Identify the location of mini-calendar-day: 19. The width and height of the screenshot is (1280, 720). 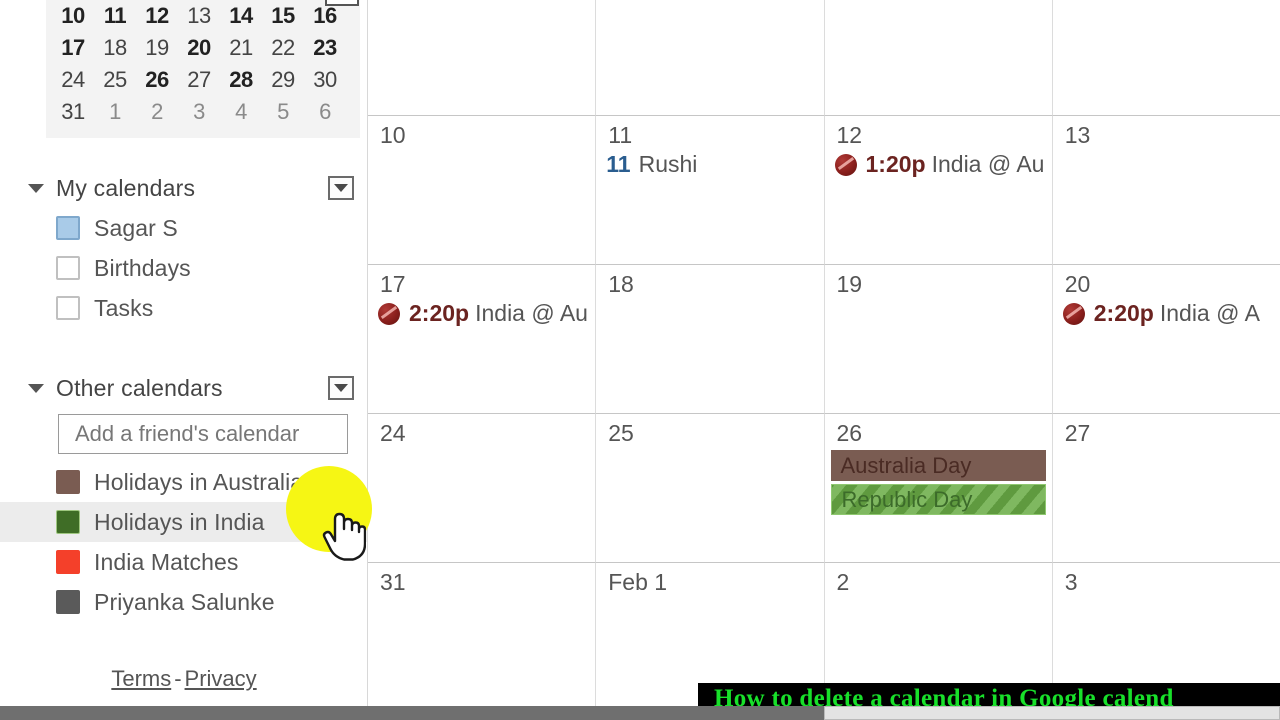
(157, 48).